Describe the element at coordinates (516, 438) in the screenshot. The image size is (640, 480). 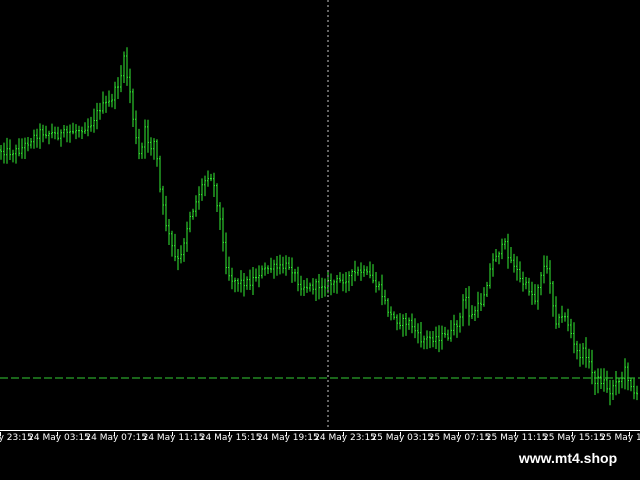
I see `time-axis-label: 25 May 11:15` at that location.